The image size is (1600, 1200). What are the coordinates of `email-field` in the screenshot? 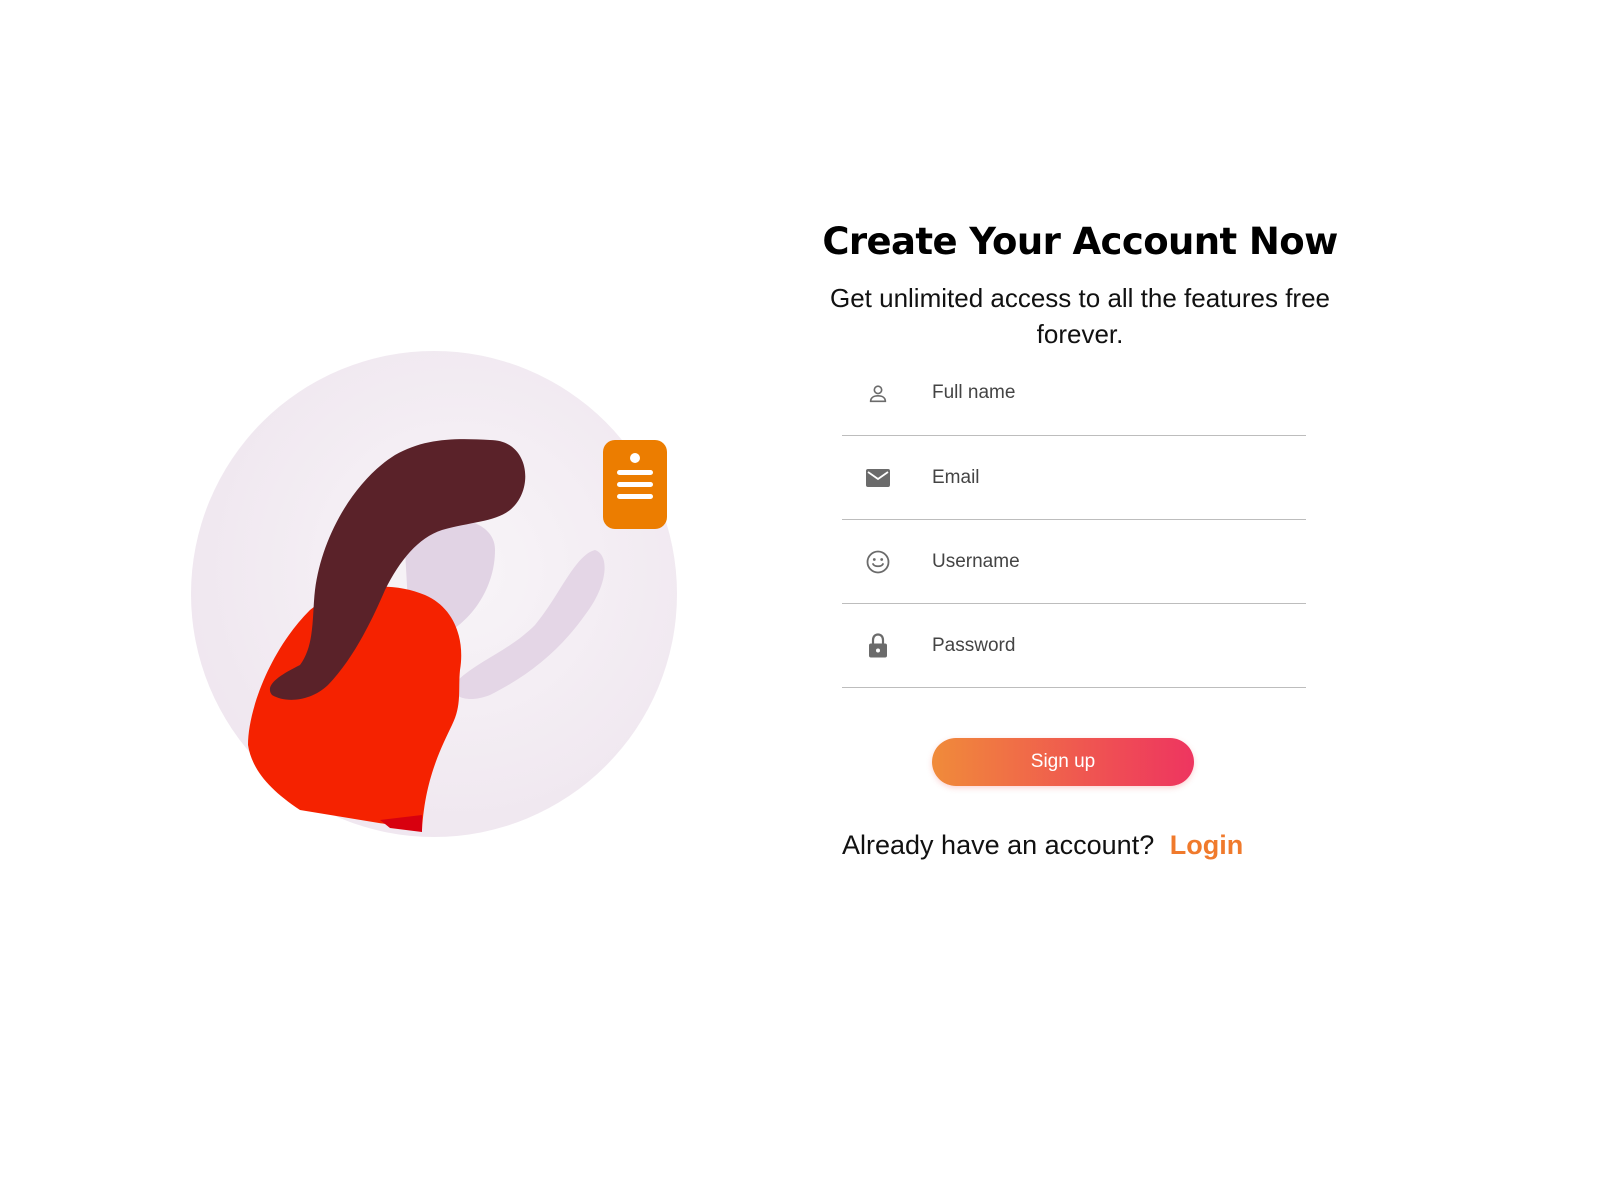 It's located at (1074, 478).